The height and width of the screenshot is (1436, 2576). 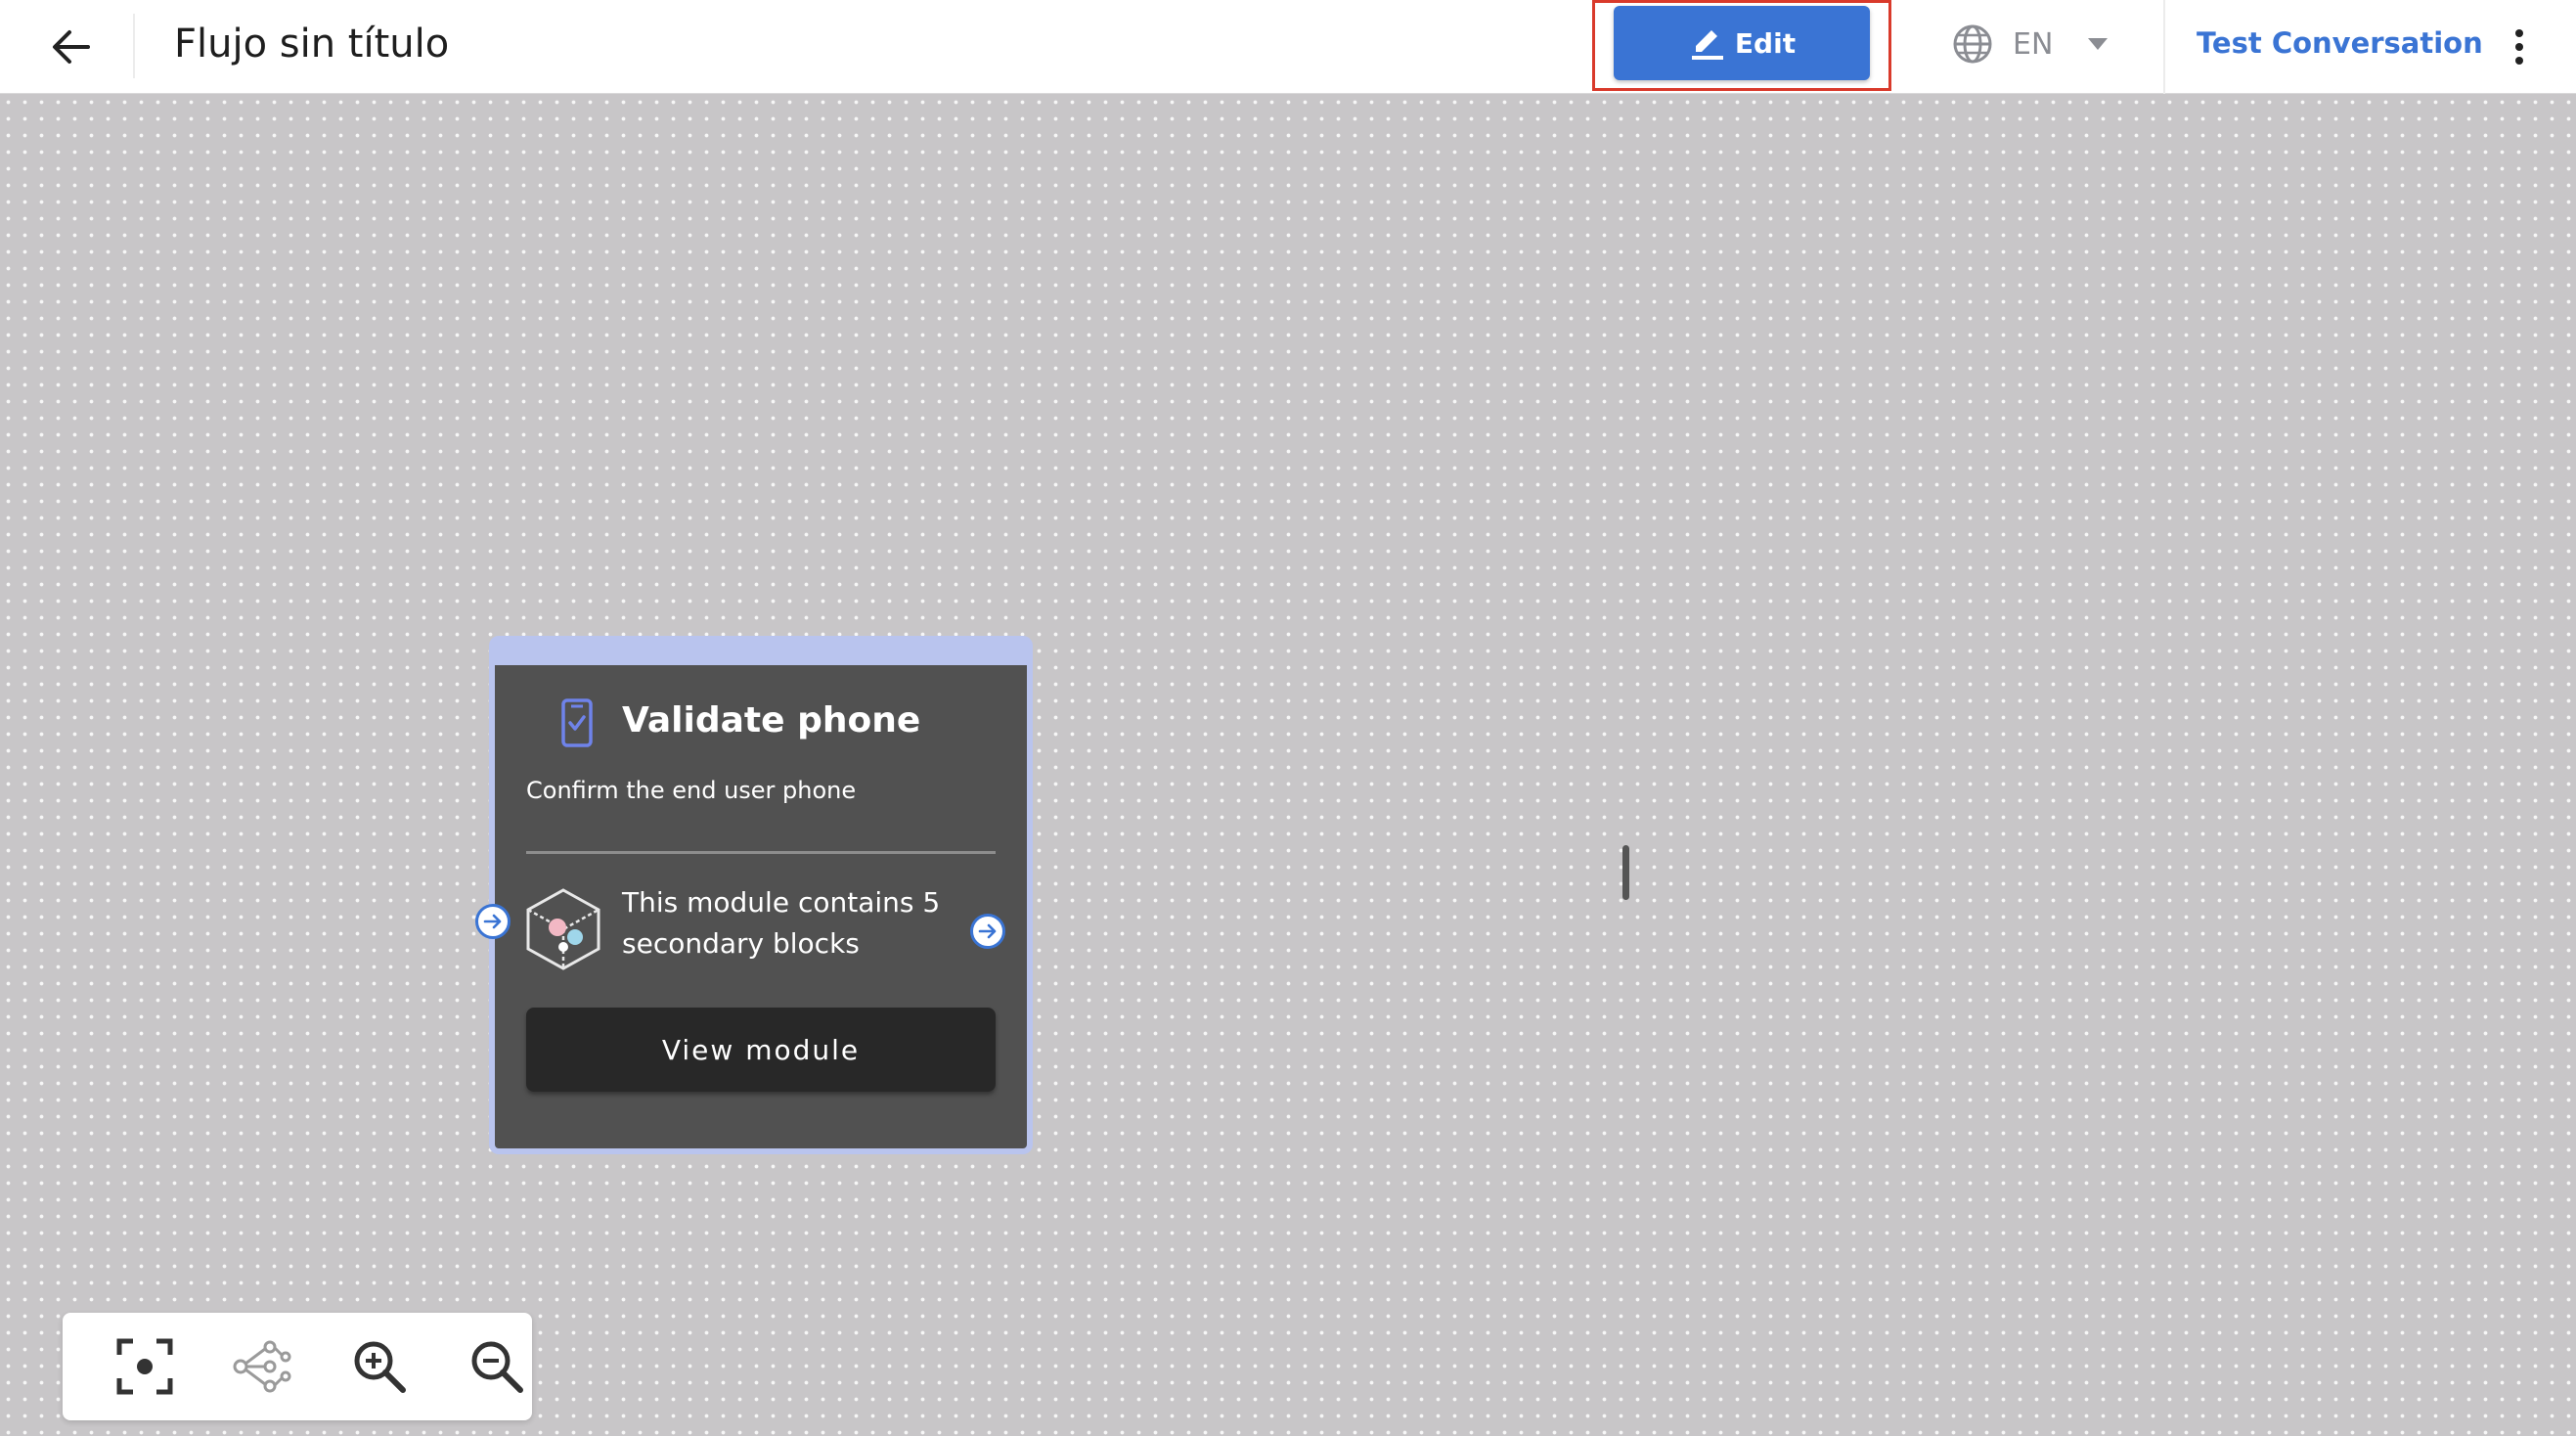 What do you see at coordinates (2340, 44) in the screenshot?
I see `test-conversation-link: Test Conversation` at bounding box center [2340, 44].